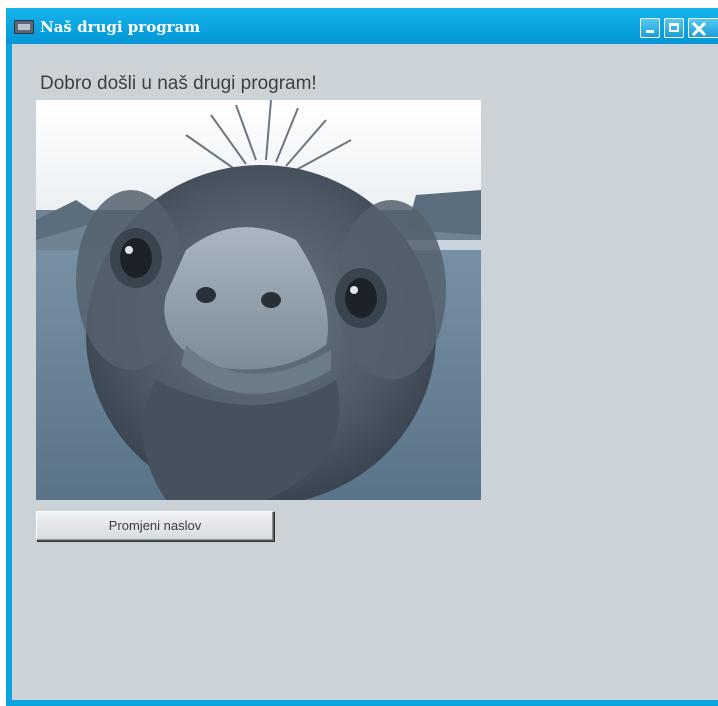  I want to click on app-icon, so click(24, 27).